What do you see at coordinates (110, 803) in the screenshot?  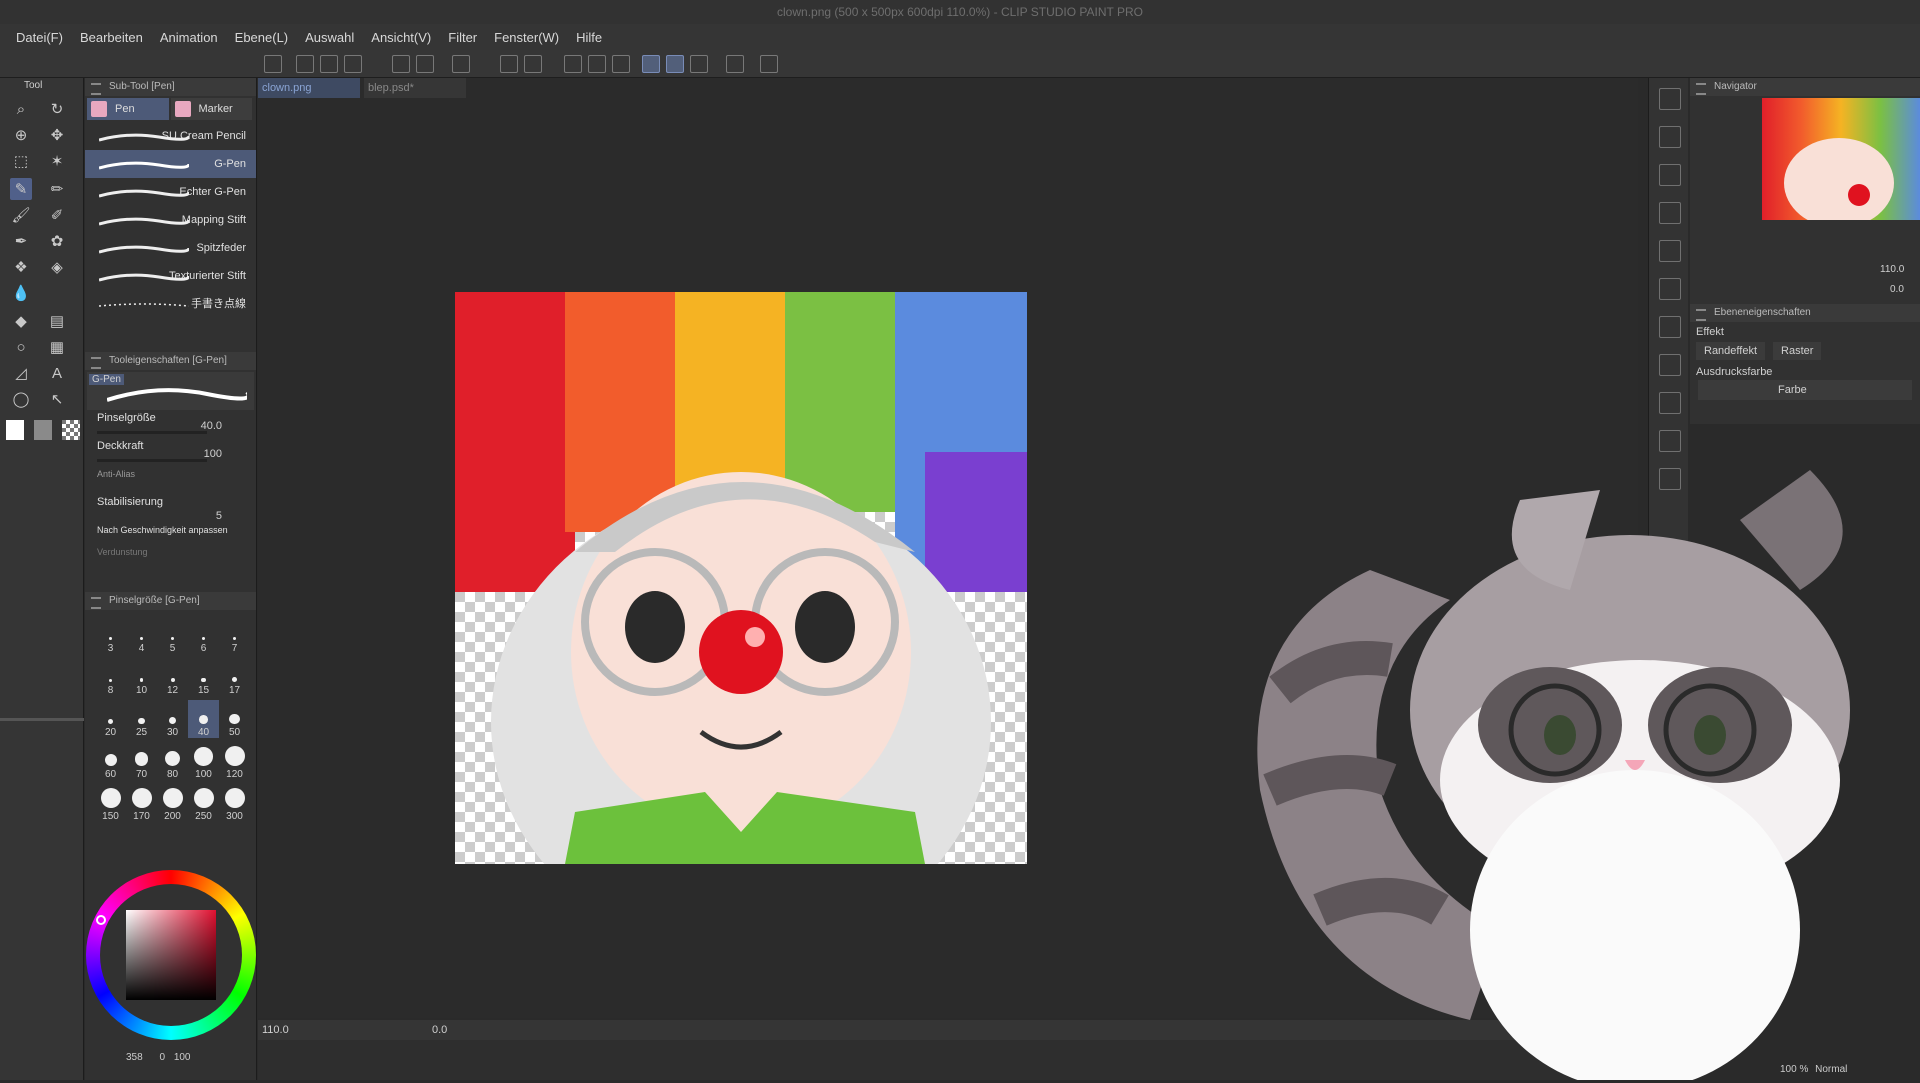 I see `brush-size-option: 150` at bounding box center [110, 803].